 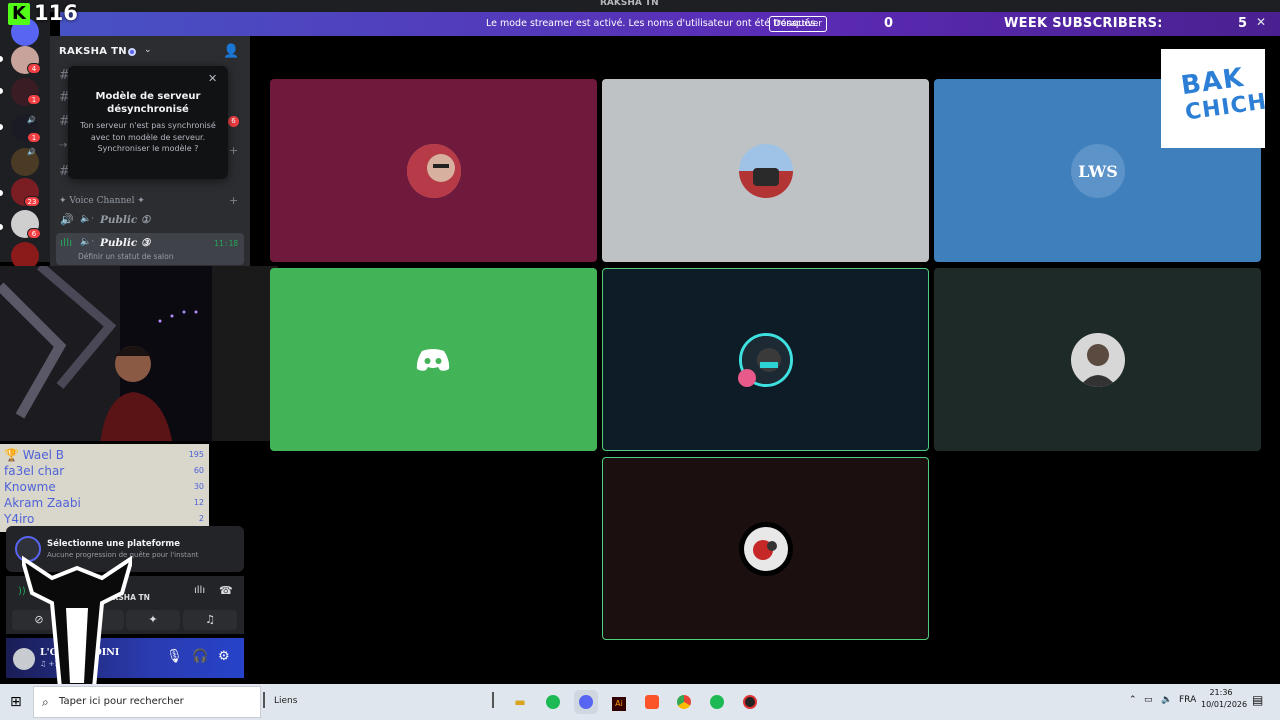 What do you see at coordinates (102, 201) in the screenshot?
I see `voice-category-label: ✦ Voice Channel ✦` at bounding box center [102, 201].